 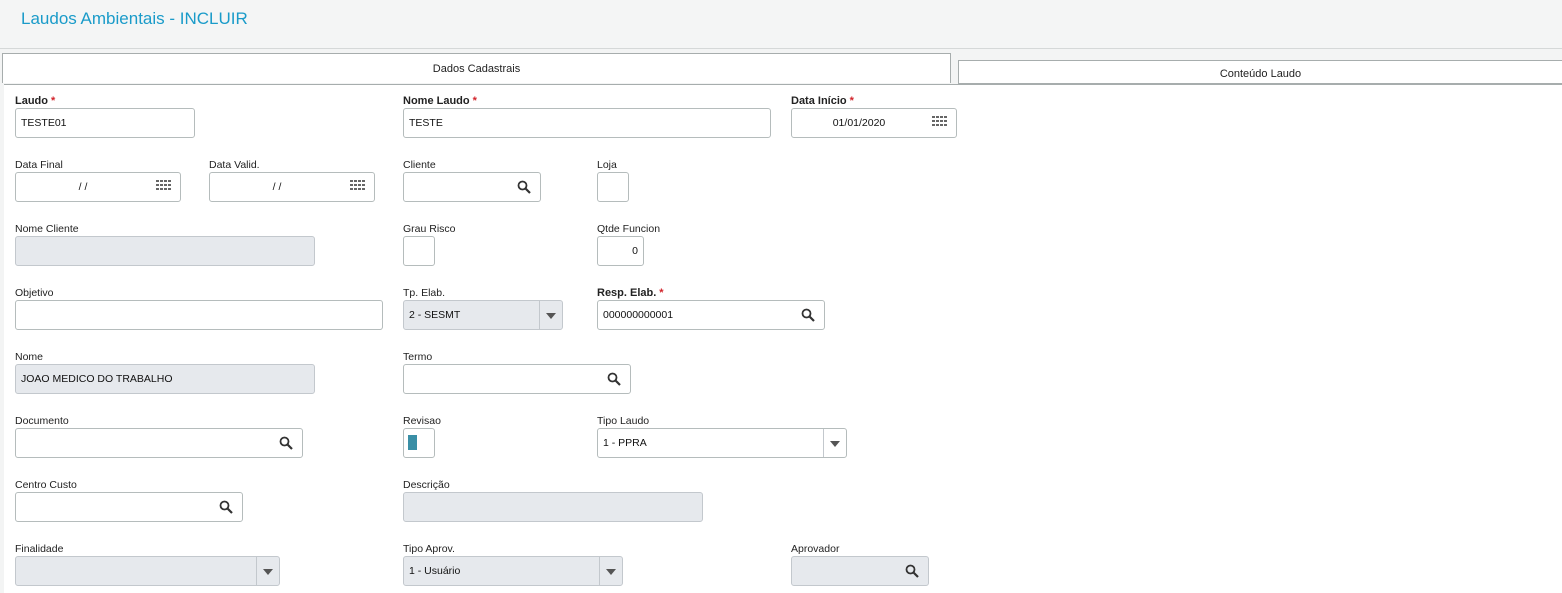 What do you see at coordinates (476, 68) in the screenshot?
I see `tab-dados-cadastrais: Dados Cadastrais` at bounding box center [476, 68].